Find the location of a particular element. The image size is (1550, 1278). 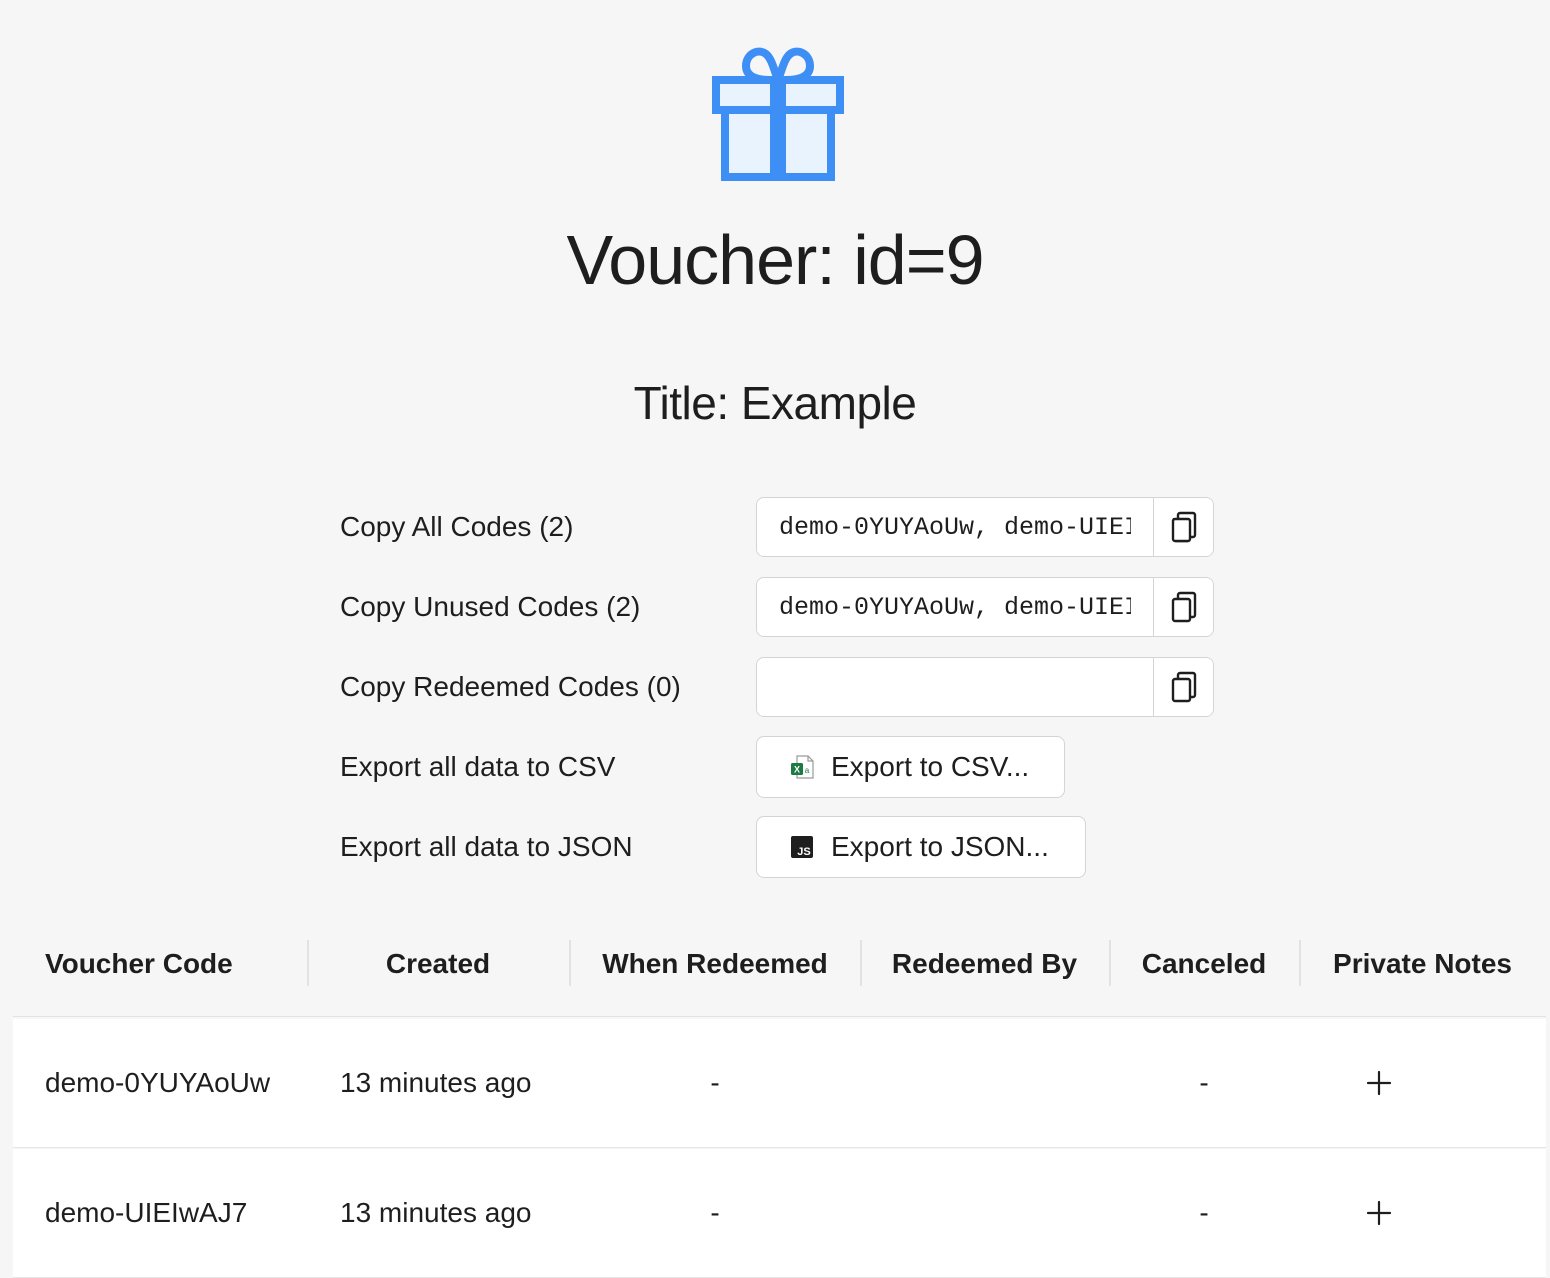

copy-unused-row: Copy Unused Codes (2) is located at coordinates (777, 607).